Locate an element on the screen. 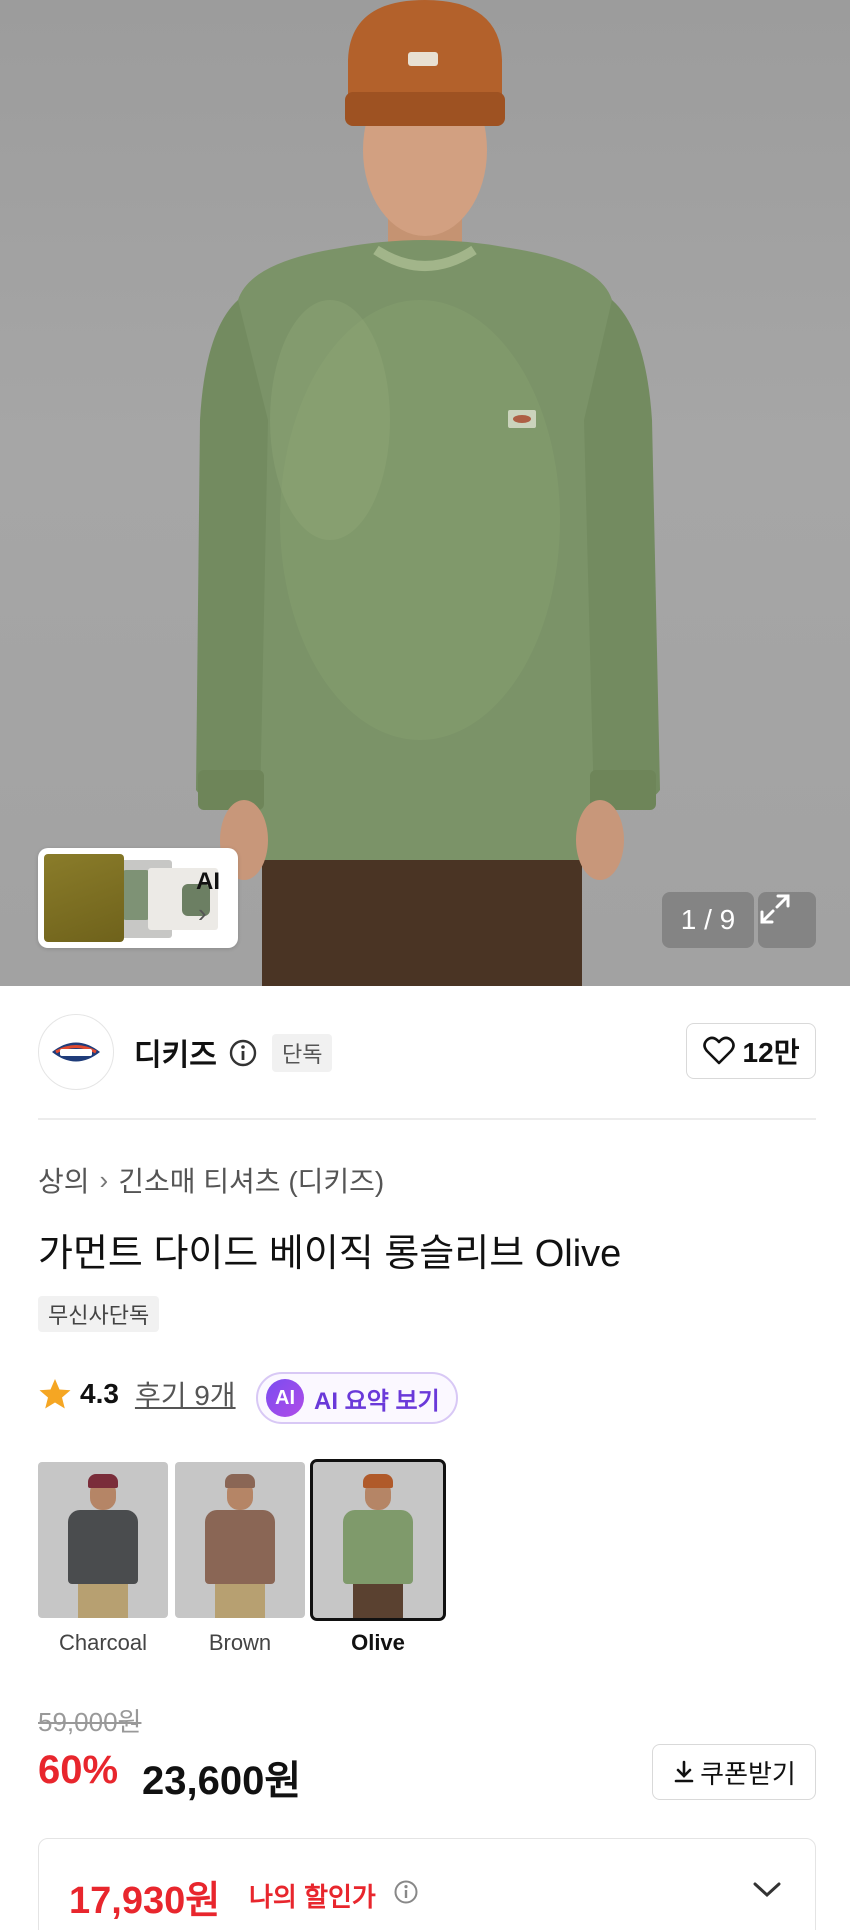 This screenshot has width=850, height=1930. color-swatch-brown is located at coordinates (240, 1540).